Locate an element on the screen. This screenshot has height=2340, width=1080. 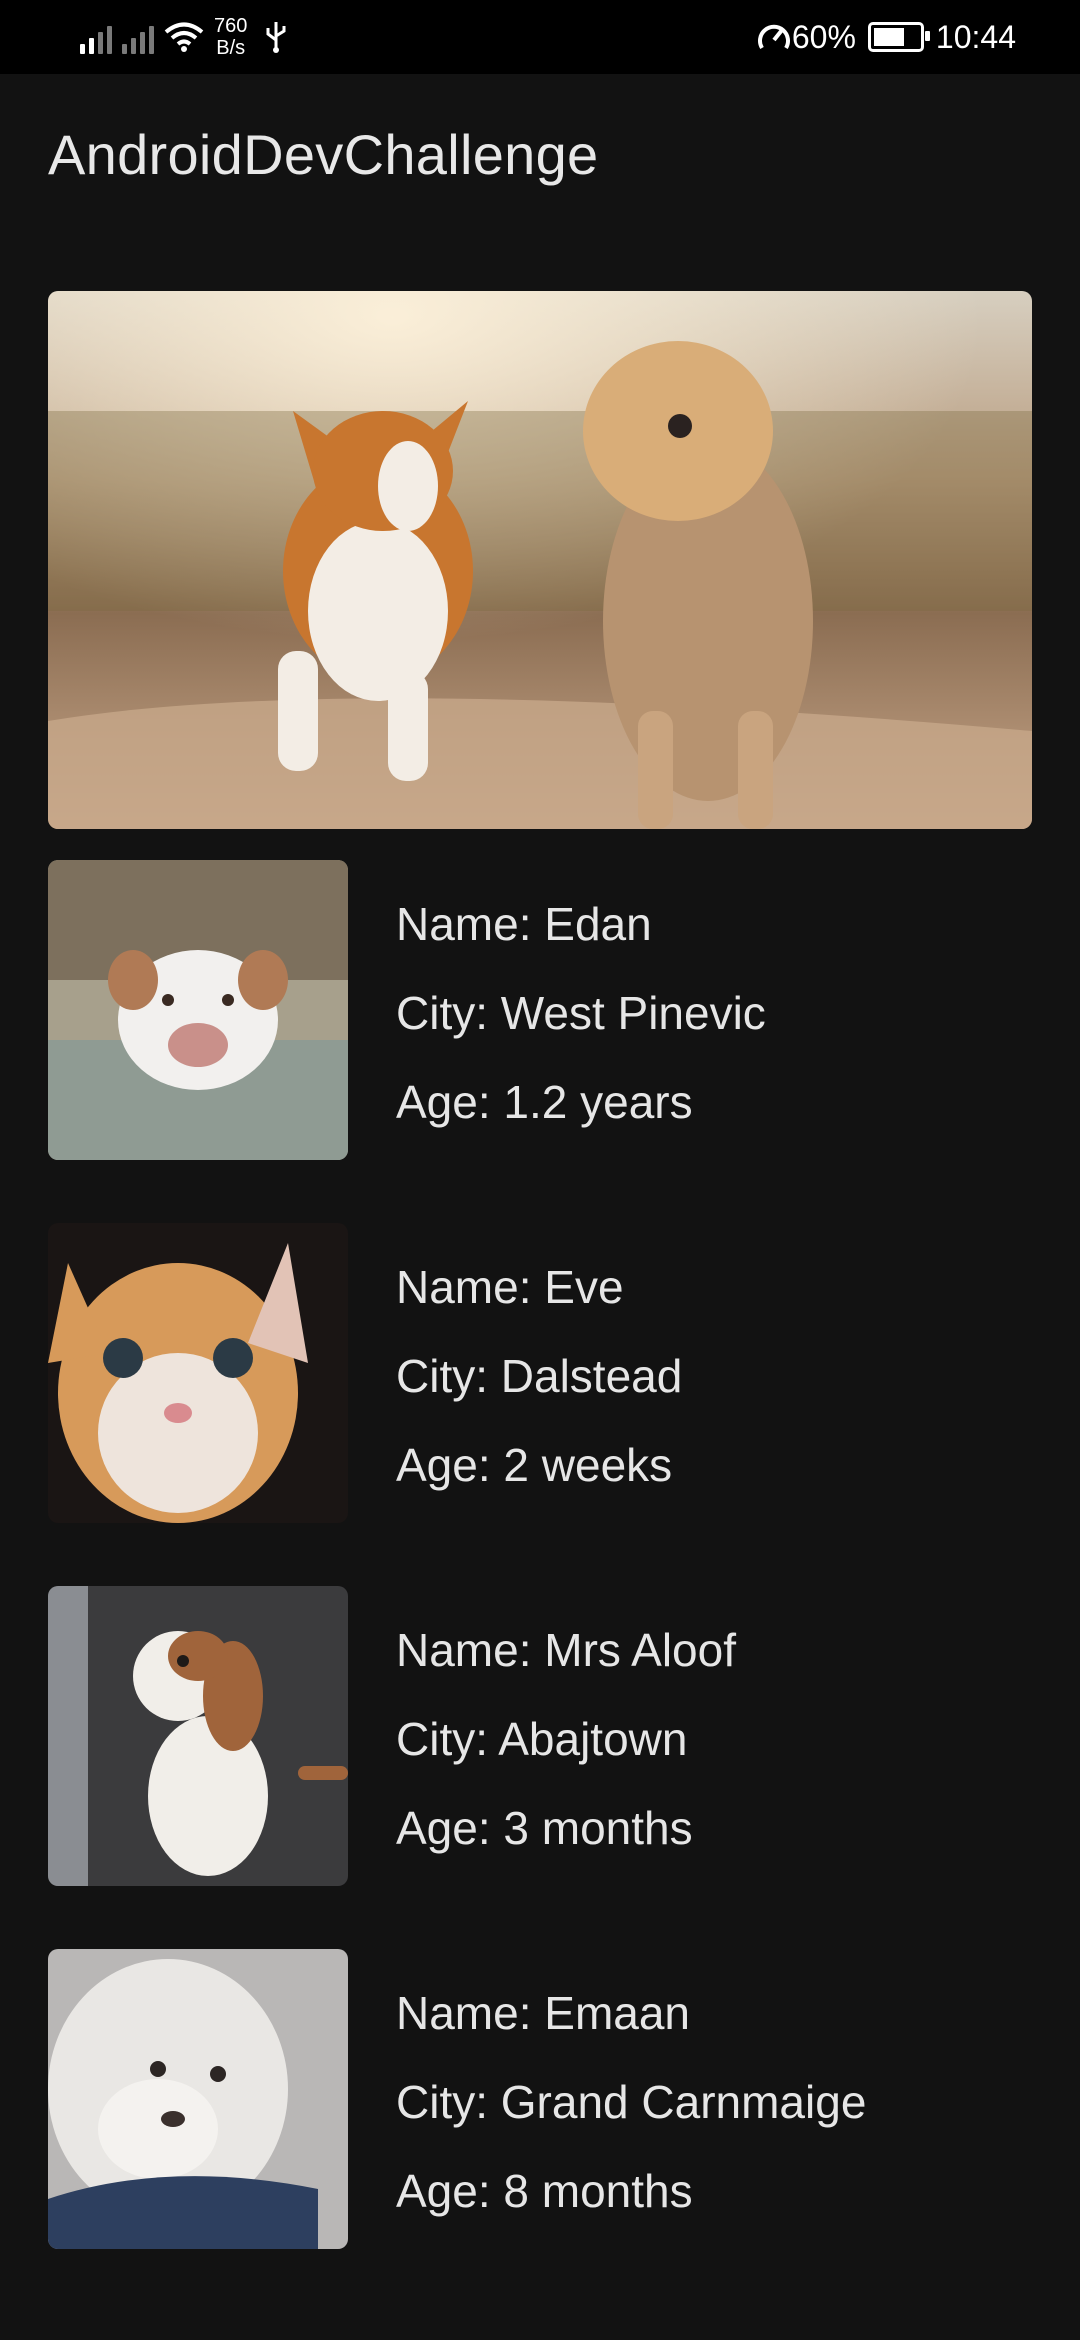
white-poodle-photo is located at coordinates (198, 2099).